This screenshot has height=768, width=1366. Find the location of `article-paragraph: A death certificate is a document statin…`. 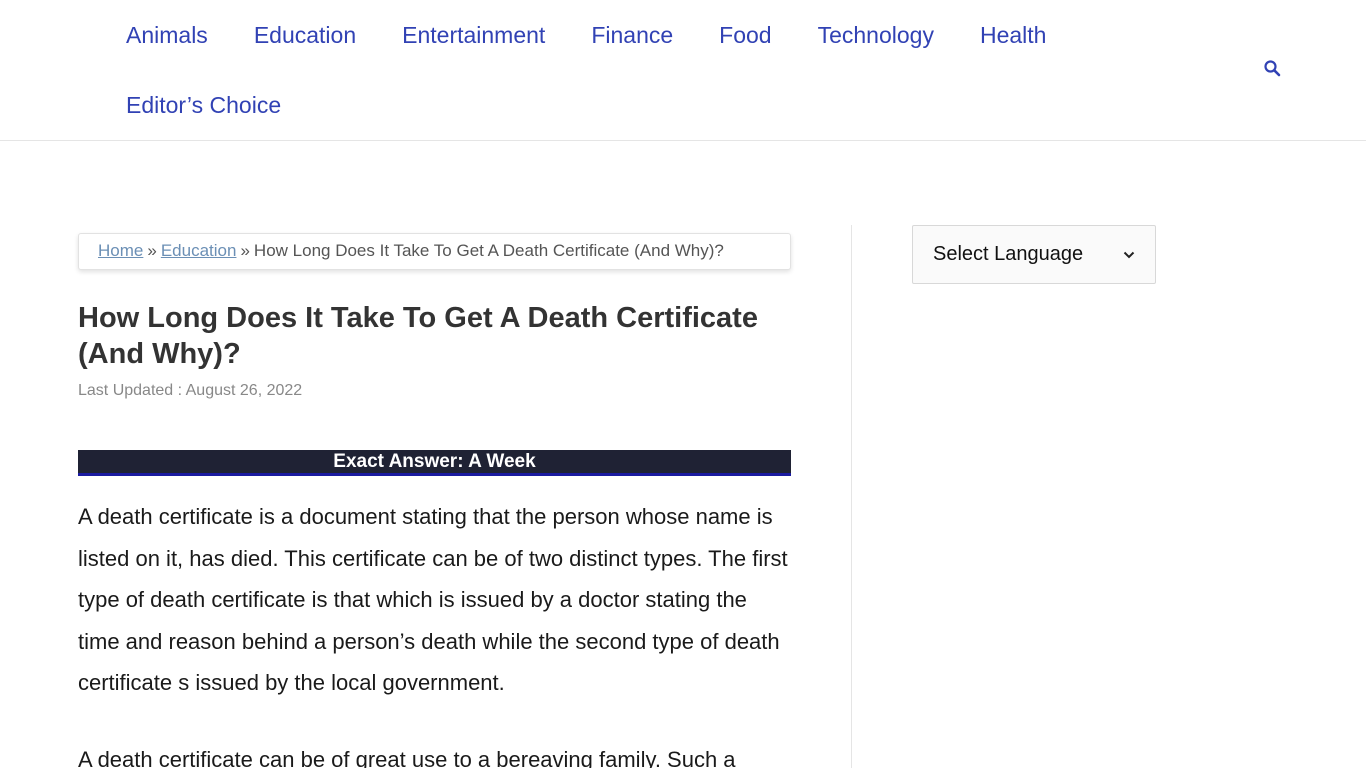

article-paragraph: A death certificate is a document statin… is located at coordinates (433, 599).